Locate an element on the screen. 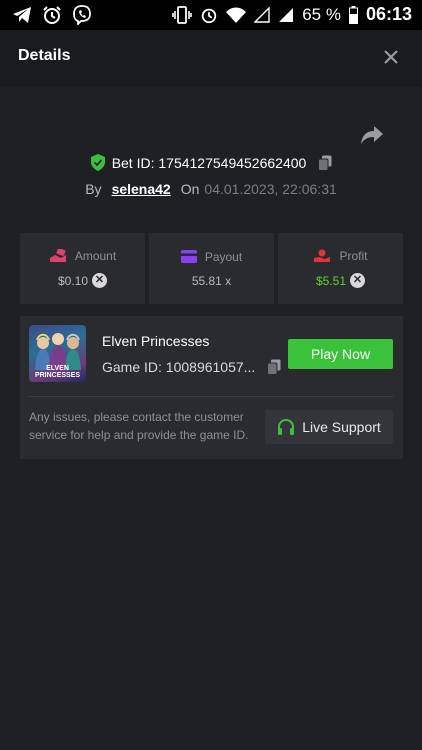 This screenshot has width=422, height=750. close-icon is located at coordinates (391, 57).